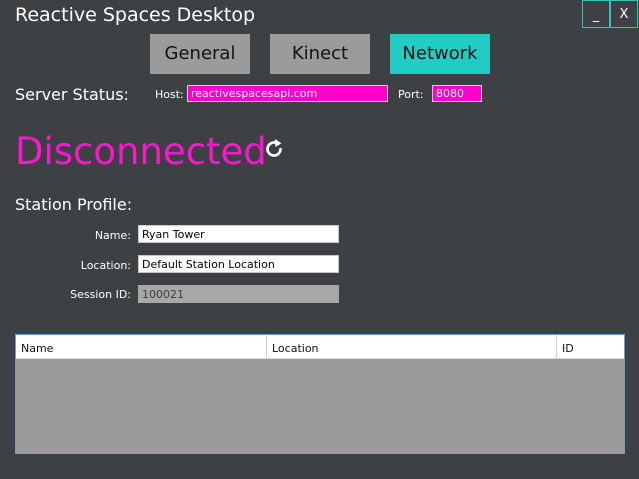 The width and height of the screenshot is (639, 479). What do you see at coordinates (596, 14) in the screenshot?
I see `minimize-button: _` at bounding box center [596, 14].